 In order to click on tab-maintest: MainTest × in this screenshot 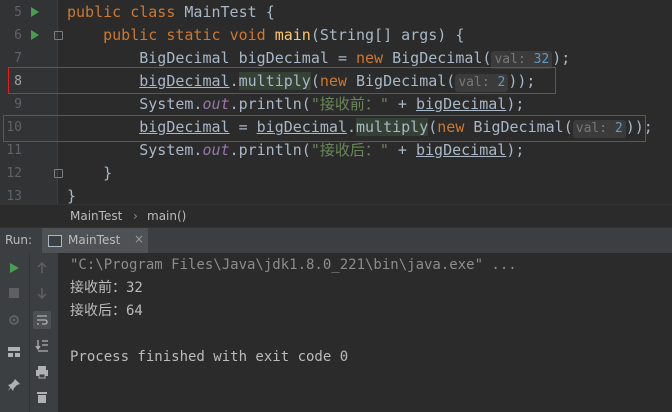, I will do `click(95, 240)`.